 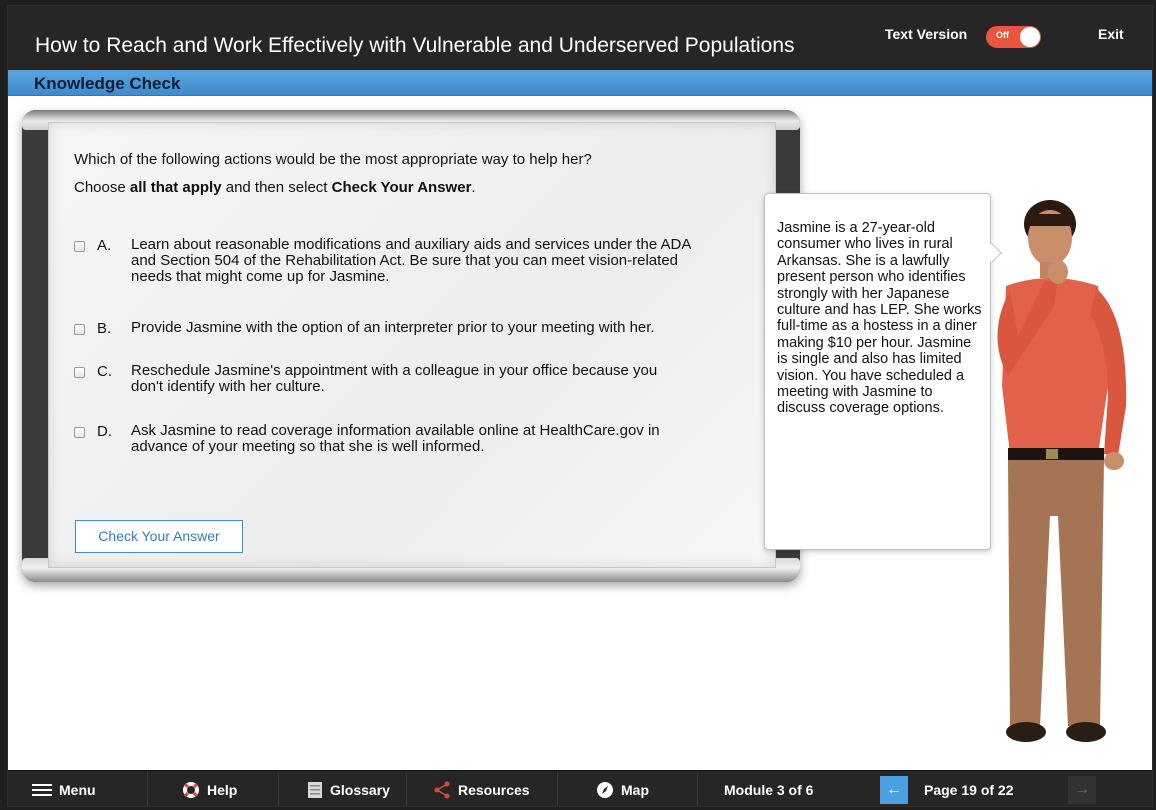 I want to click on glossary-label: Glossary, so click(x=360, y=790).